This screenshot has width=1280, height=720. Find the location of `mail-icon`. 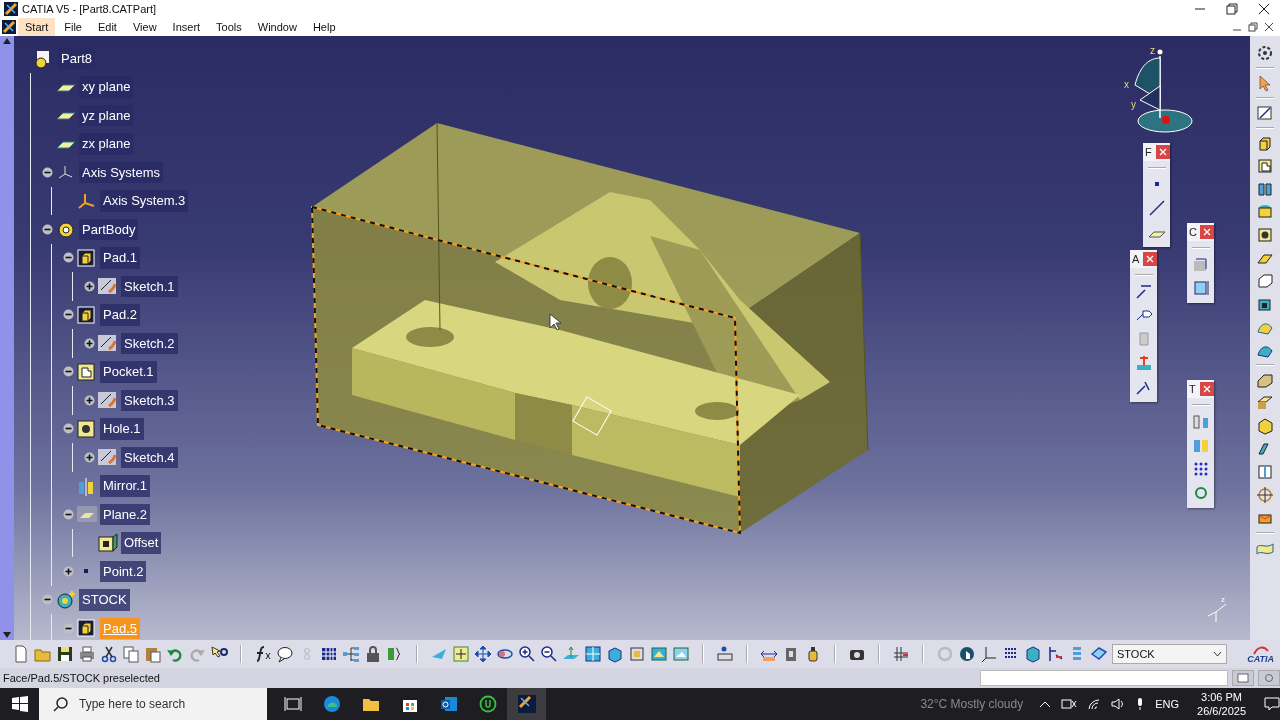

mail-icon is located at coordinates (448, 704).